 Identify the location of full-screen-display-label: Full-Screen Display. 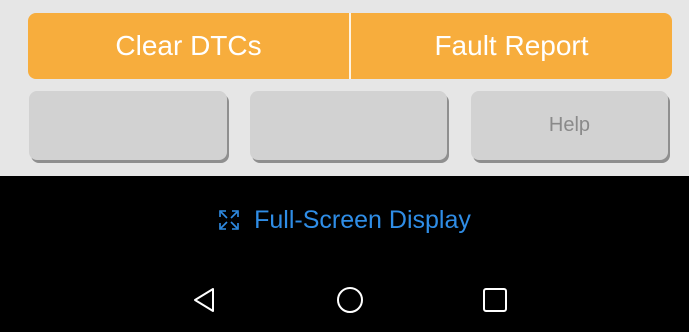
(362, 219).